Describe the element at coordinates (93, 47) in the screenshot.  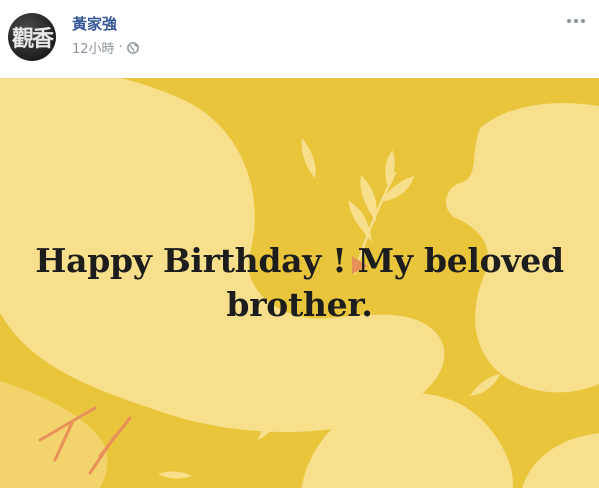
I see `post-timestamp: 12小時` at that location.